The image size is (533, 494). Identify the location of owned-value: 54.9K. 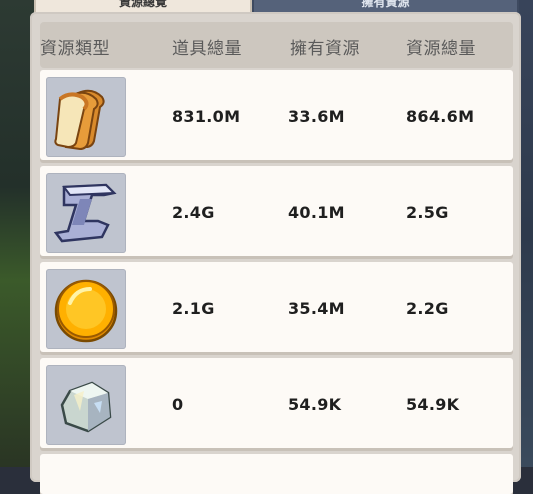
(315, 404).